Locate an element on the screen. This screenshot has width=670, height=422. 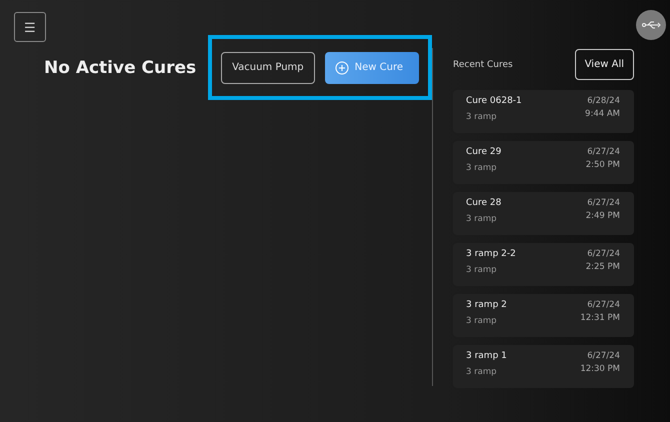
cure-time: 2:25 PM is located at coordinates (603, 267).